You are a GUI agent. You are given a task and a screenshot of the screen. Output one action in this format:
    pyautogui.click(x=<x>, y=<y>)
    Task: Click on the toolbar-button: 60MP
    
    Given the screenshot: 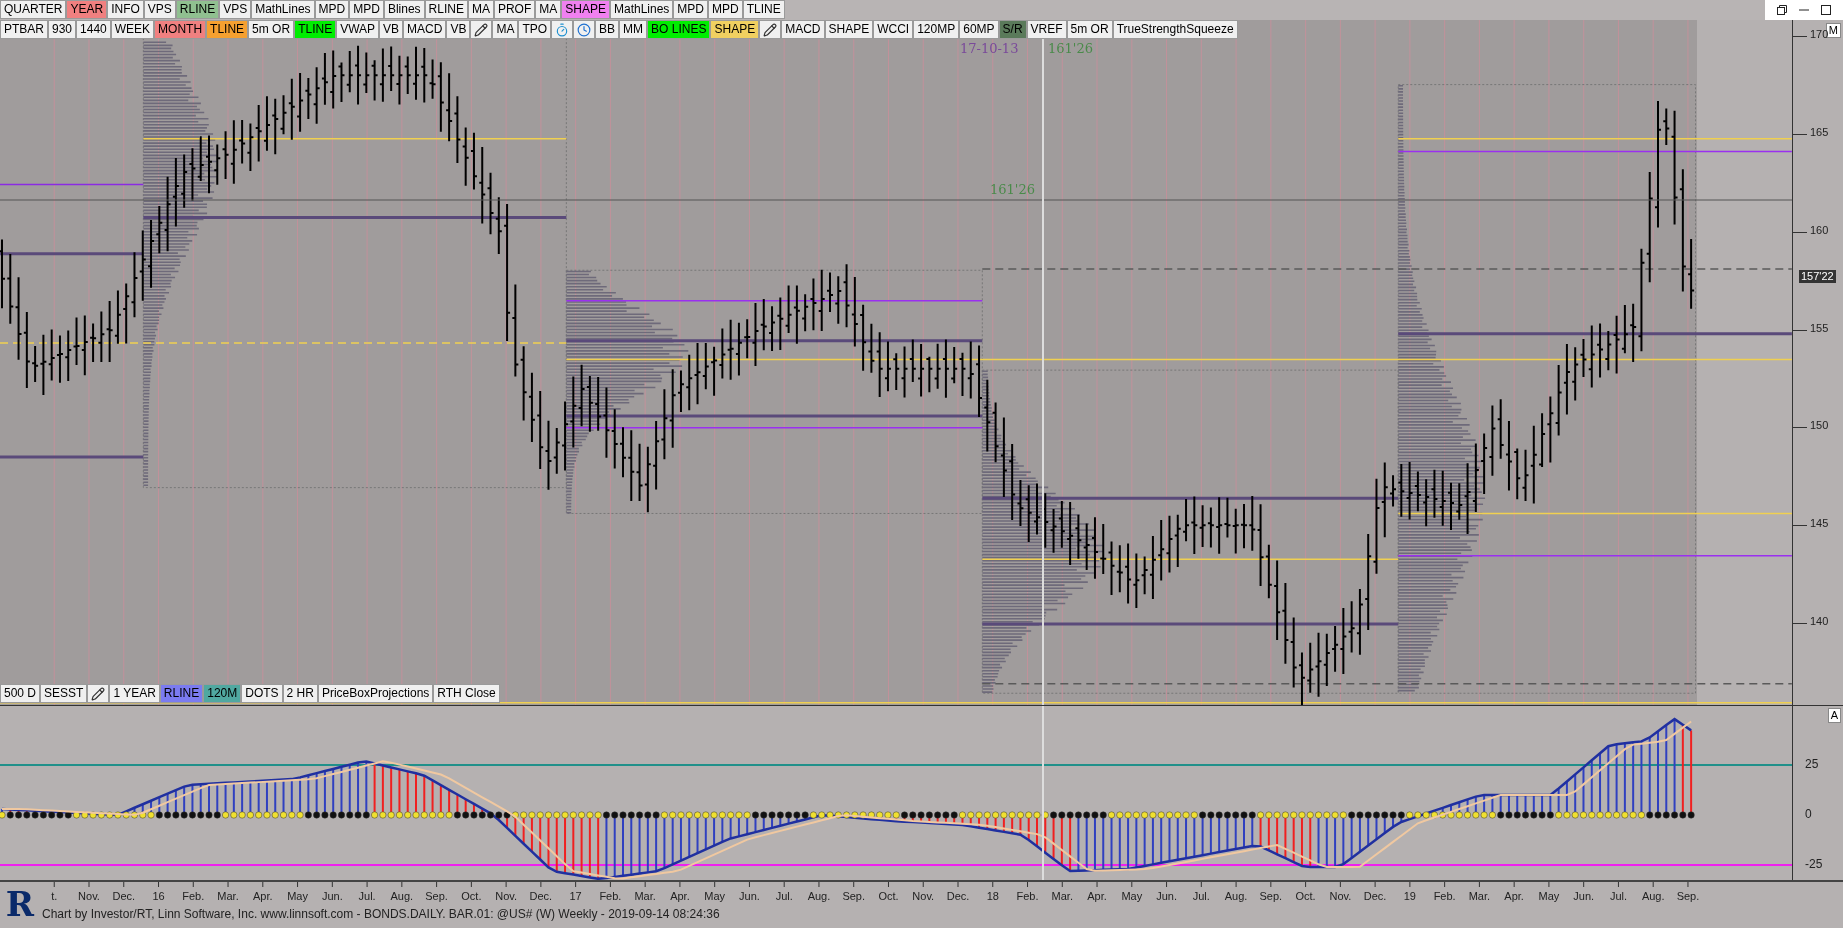 What is the action you would take?
    pyautogui.click(x=979, y=29)
    